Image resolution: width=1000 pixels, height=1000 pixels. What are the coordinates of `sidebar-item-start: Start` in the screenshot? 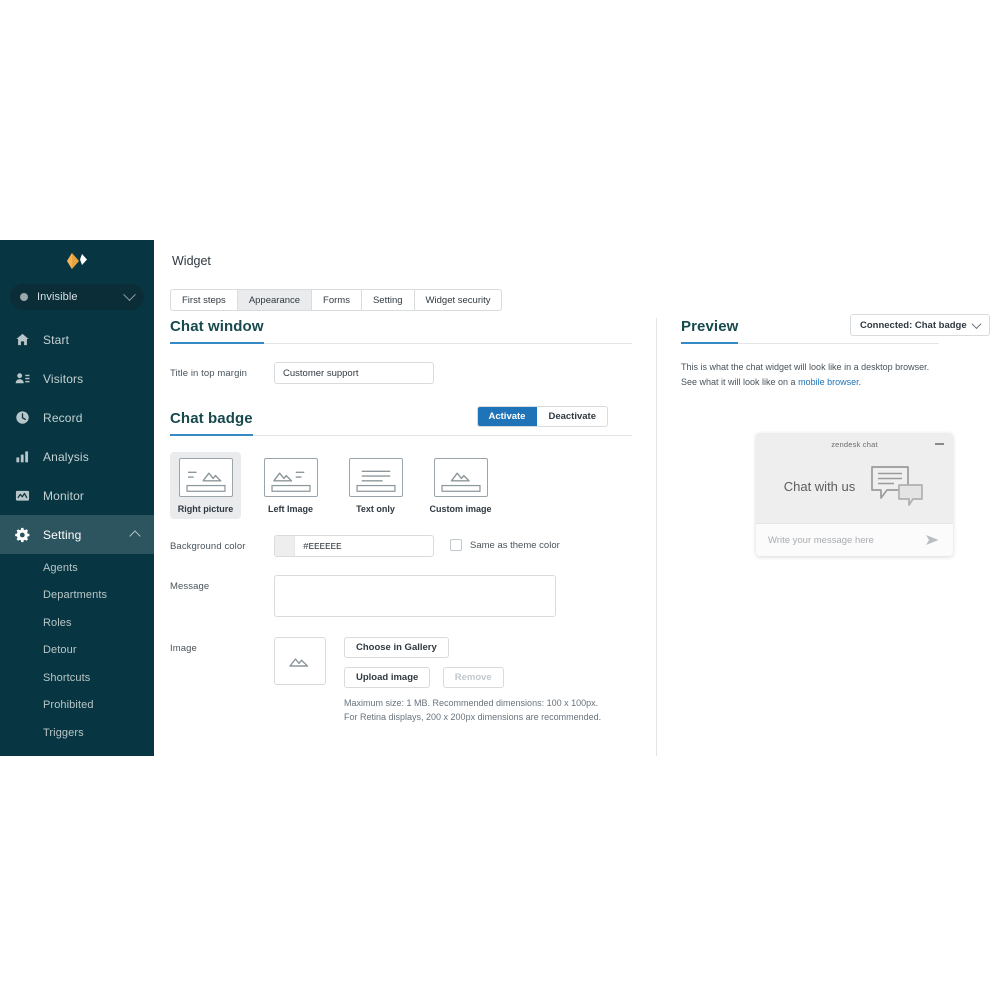 It's located at (77, 339).